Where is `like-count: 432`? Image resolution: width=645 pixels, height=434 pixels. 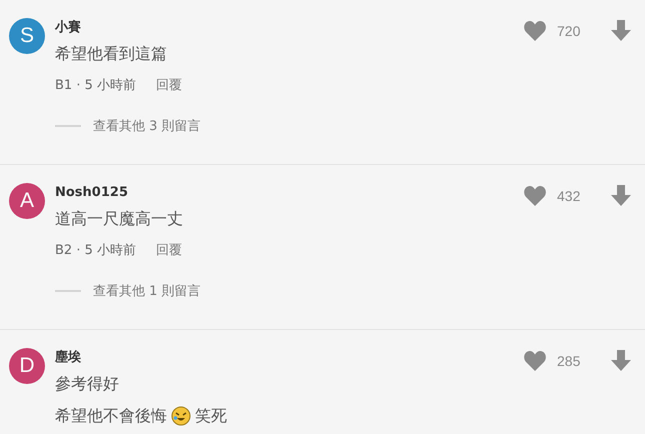 like-count: 432 is located at coordinates (569, 196).